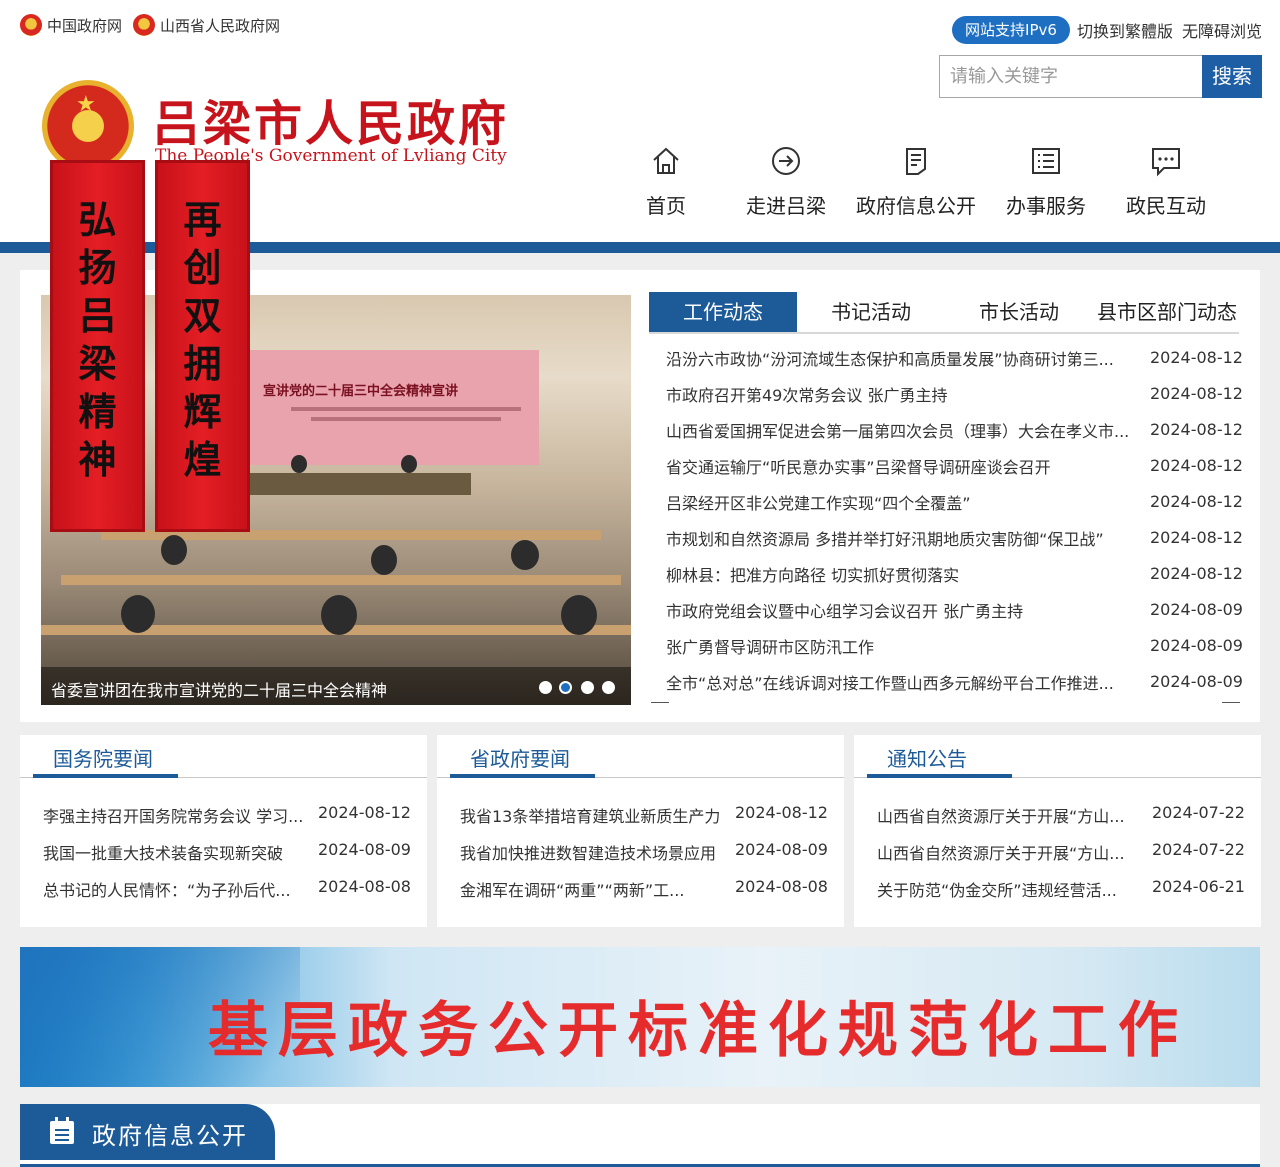 The height and width of the screenshot is (1167, 1280). What do you see at coordinates (1232, 76) in the screenshot?
I see `search-button: 搜索` at bounding box center [1232, 76].